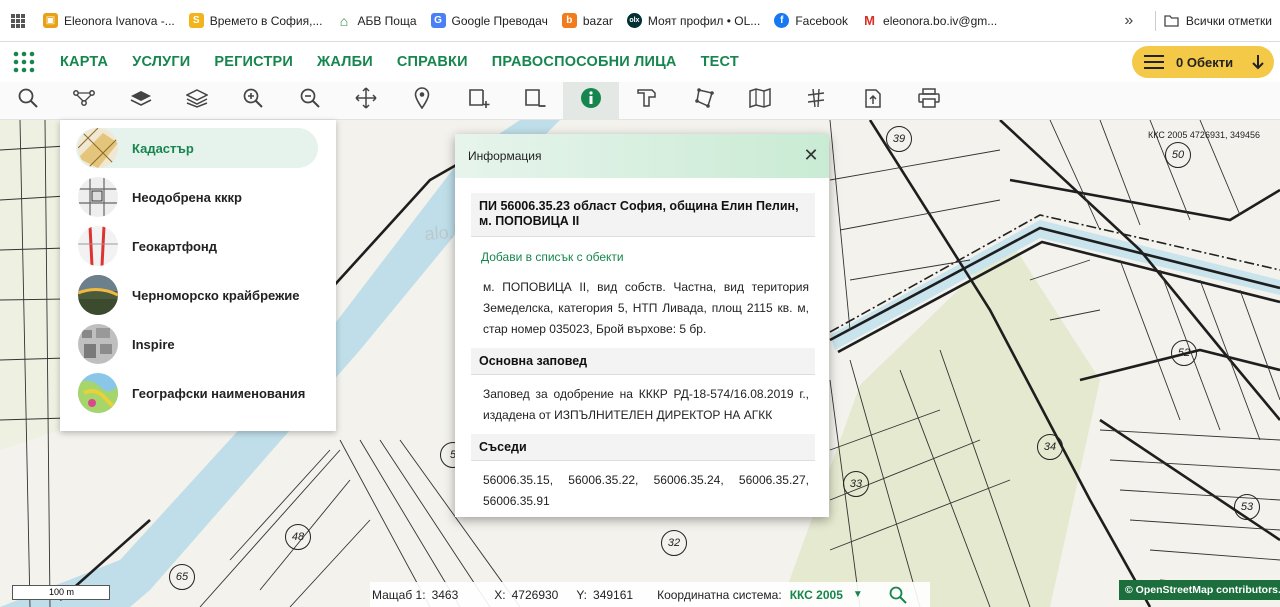 This screenshot has height=607, width=1280. I want to click on select-remove-tool, so click(535, 101).